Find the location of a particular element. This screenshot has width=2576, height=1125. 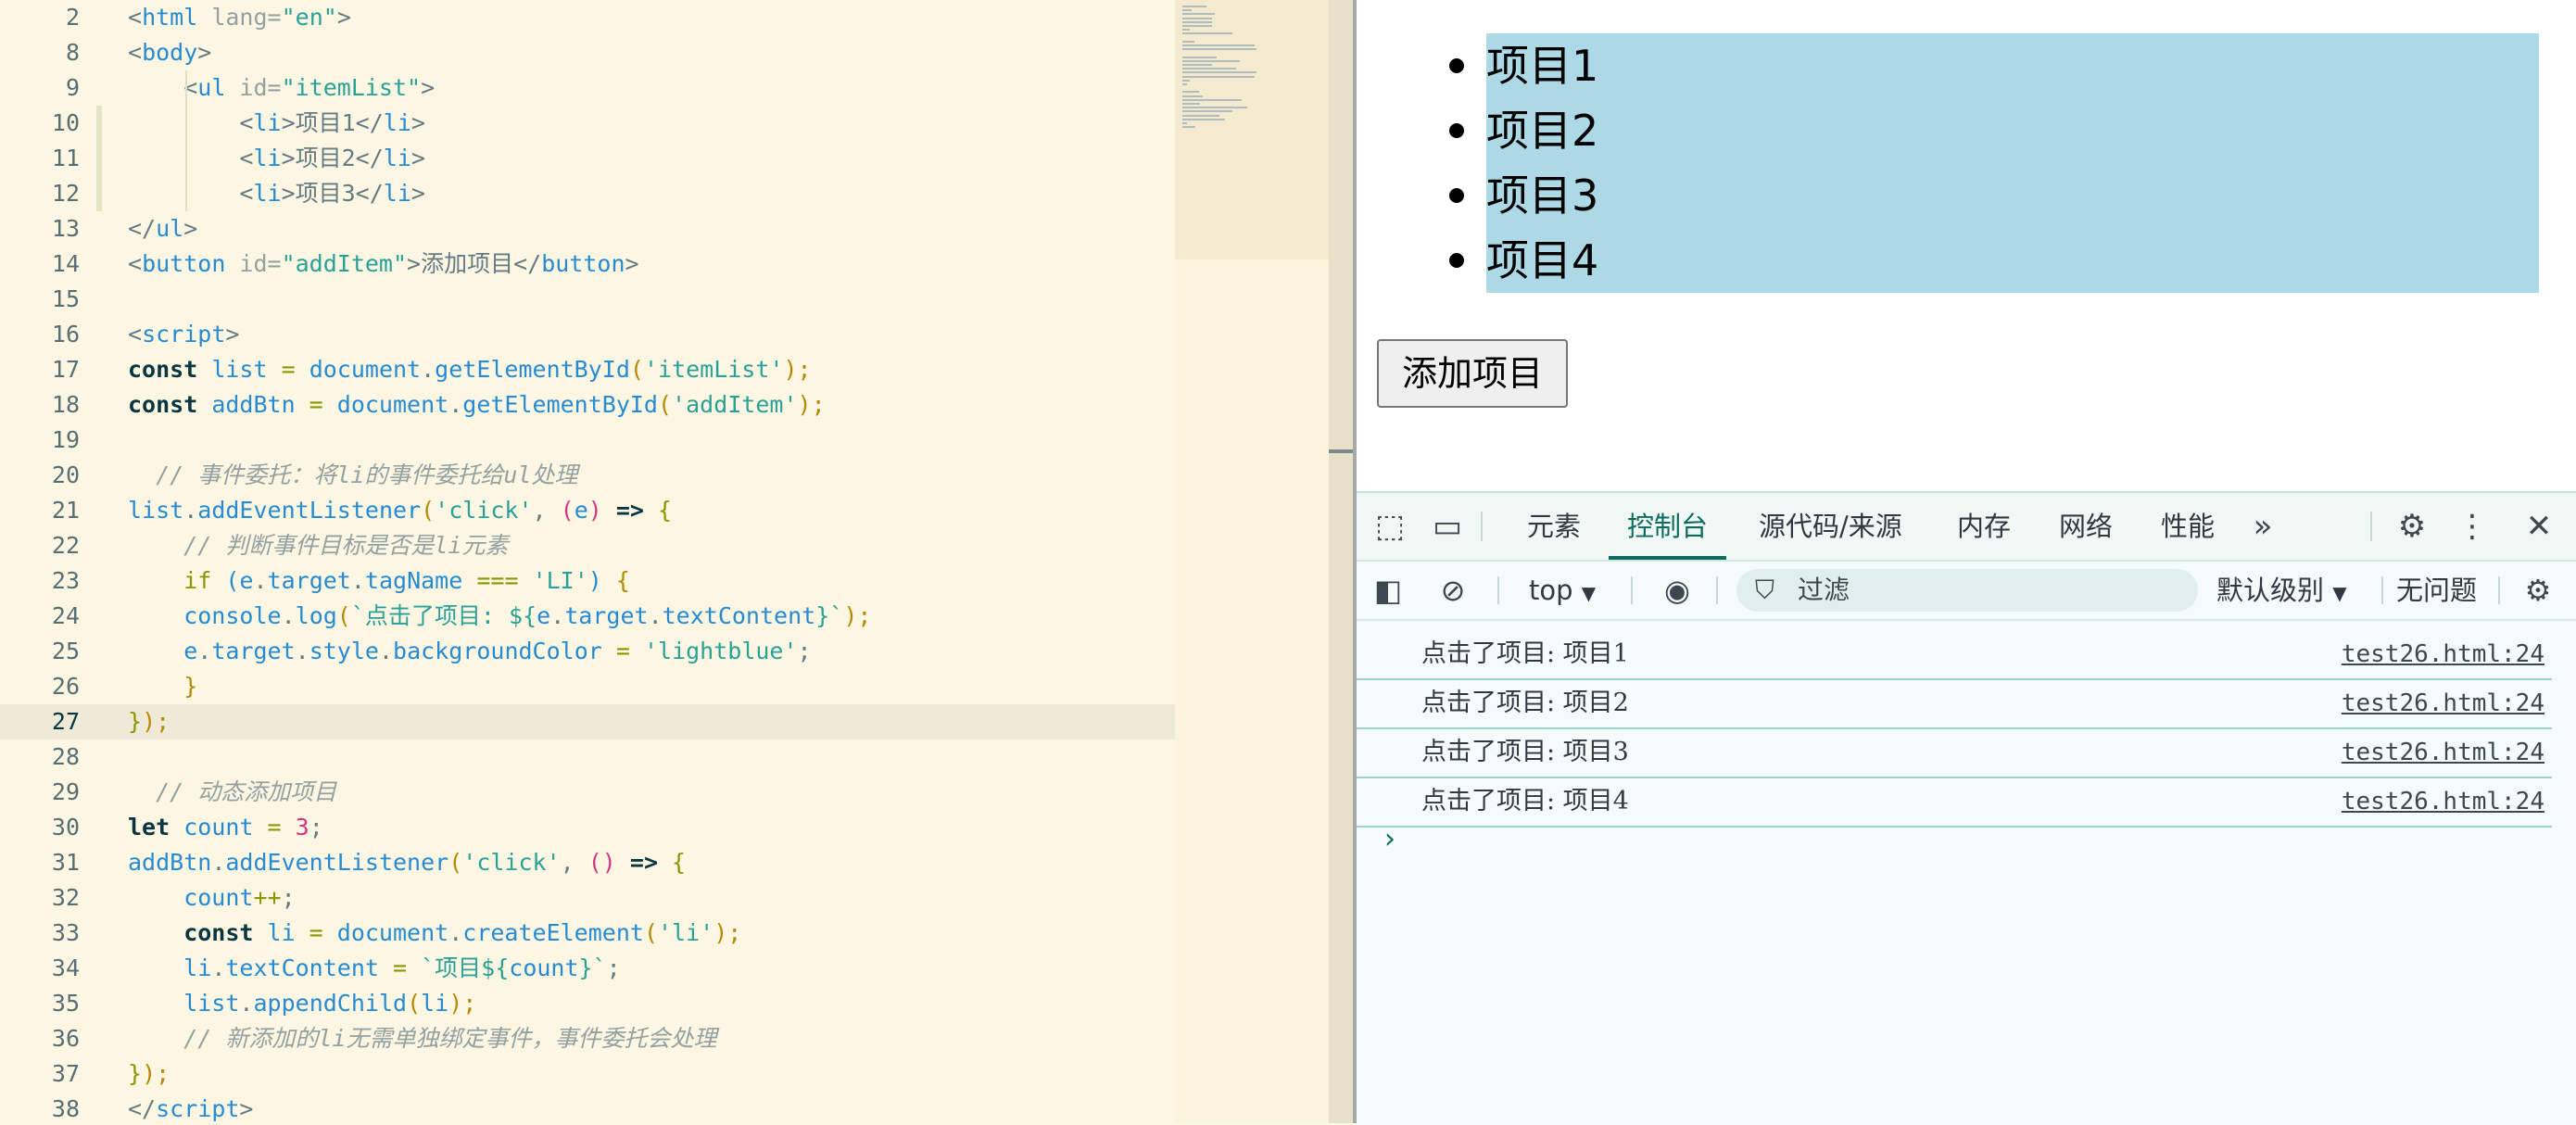

code-token: < is located at coordinates (135, 17).